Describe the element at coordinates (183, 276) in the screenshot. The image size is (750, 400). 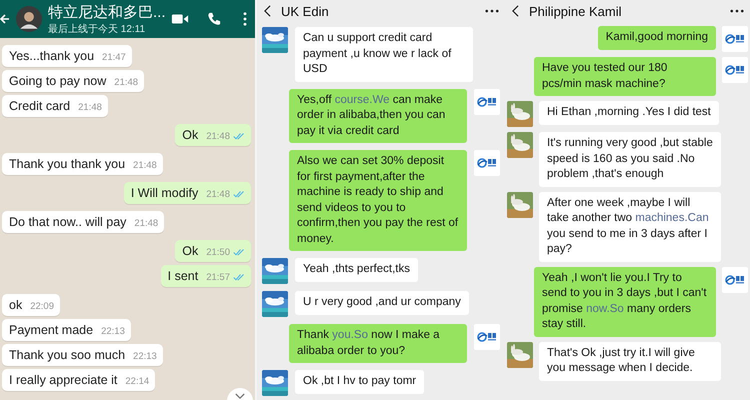
I see `message-text: I sent` at that location.